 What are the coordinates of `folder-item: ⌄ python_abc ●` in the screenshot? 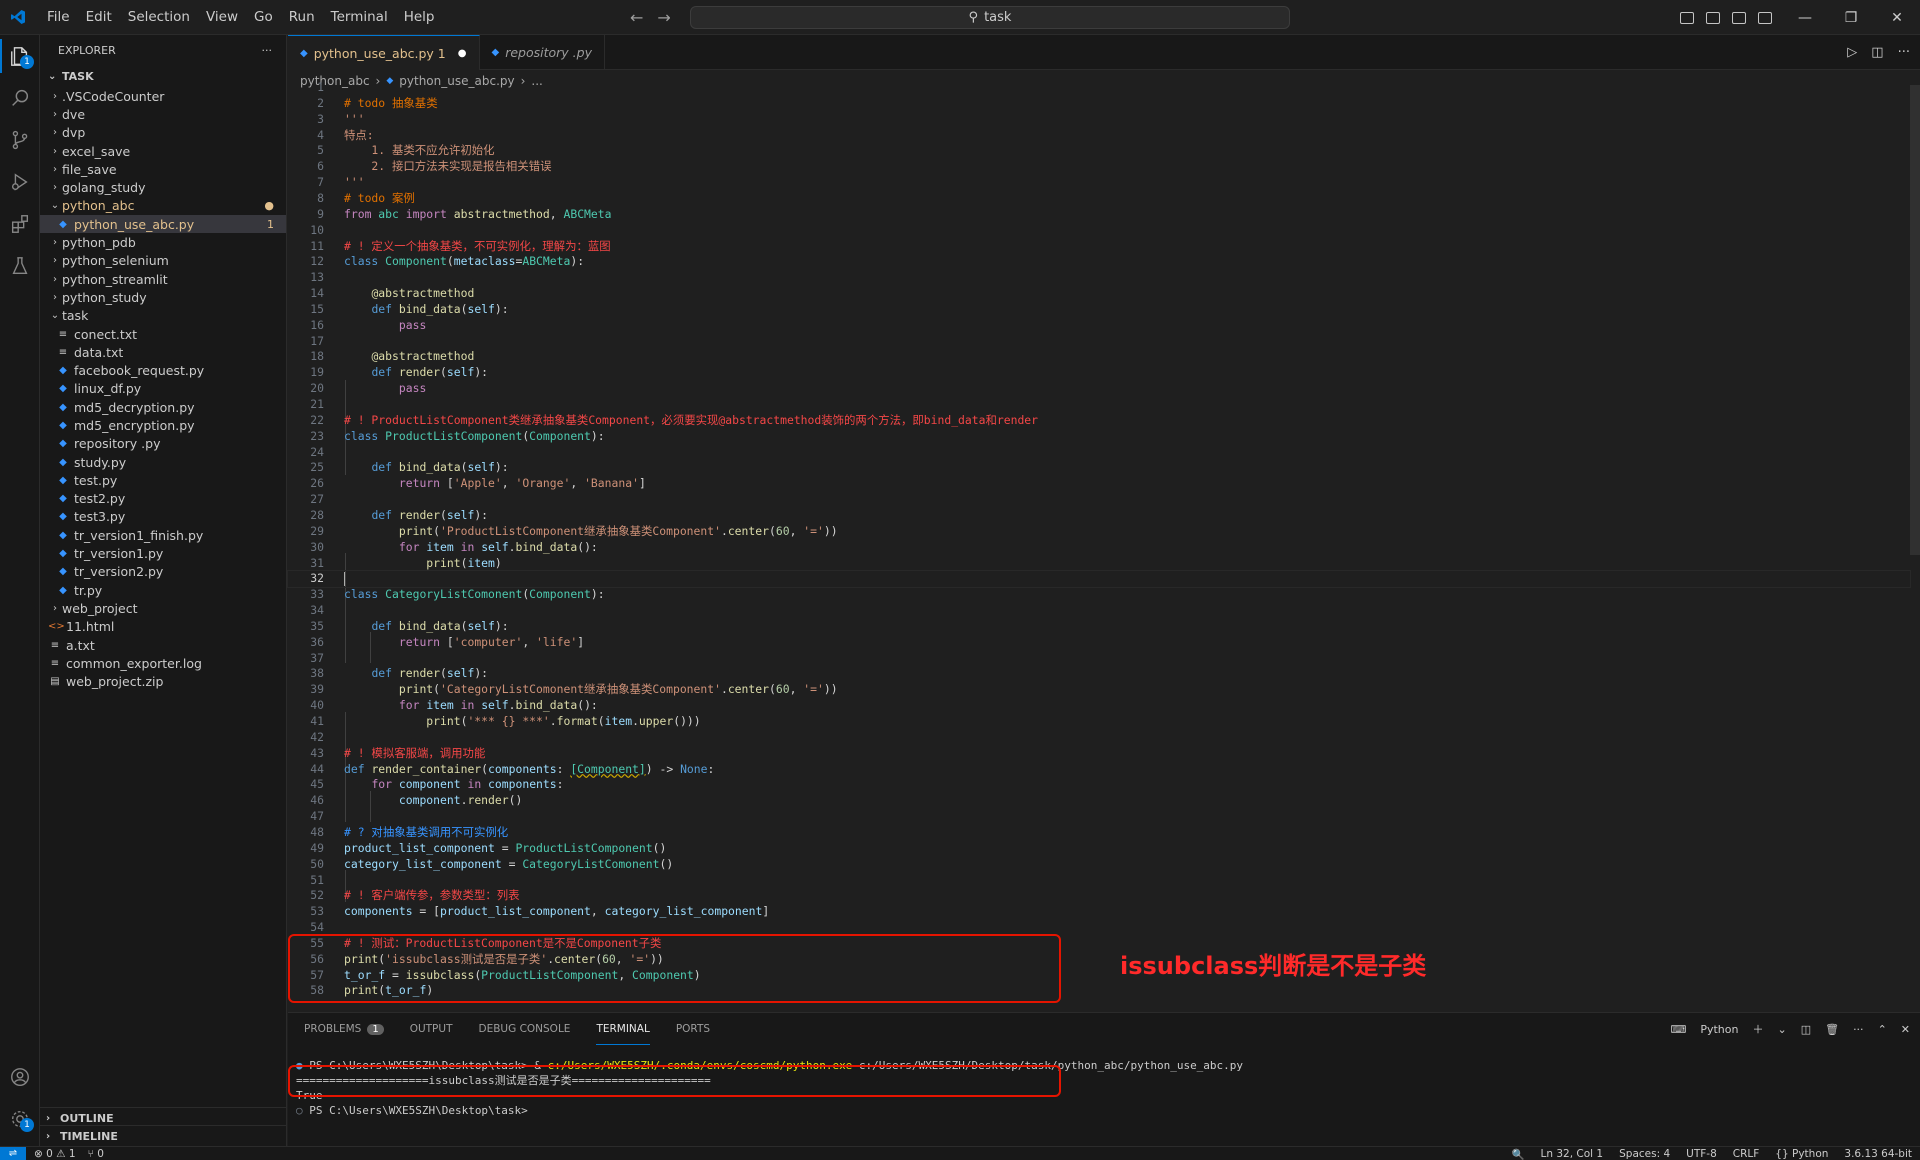 It's located at (163, 206).